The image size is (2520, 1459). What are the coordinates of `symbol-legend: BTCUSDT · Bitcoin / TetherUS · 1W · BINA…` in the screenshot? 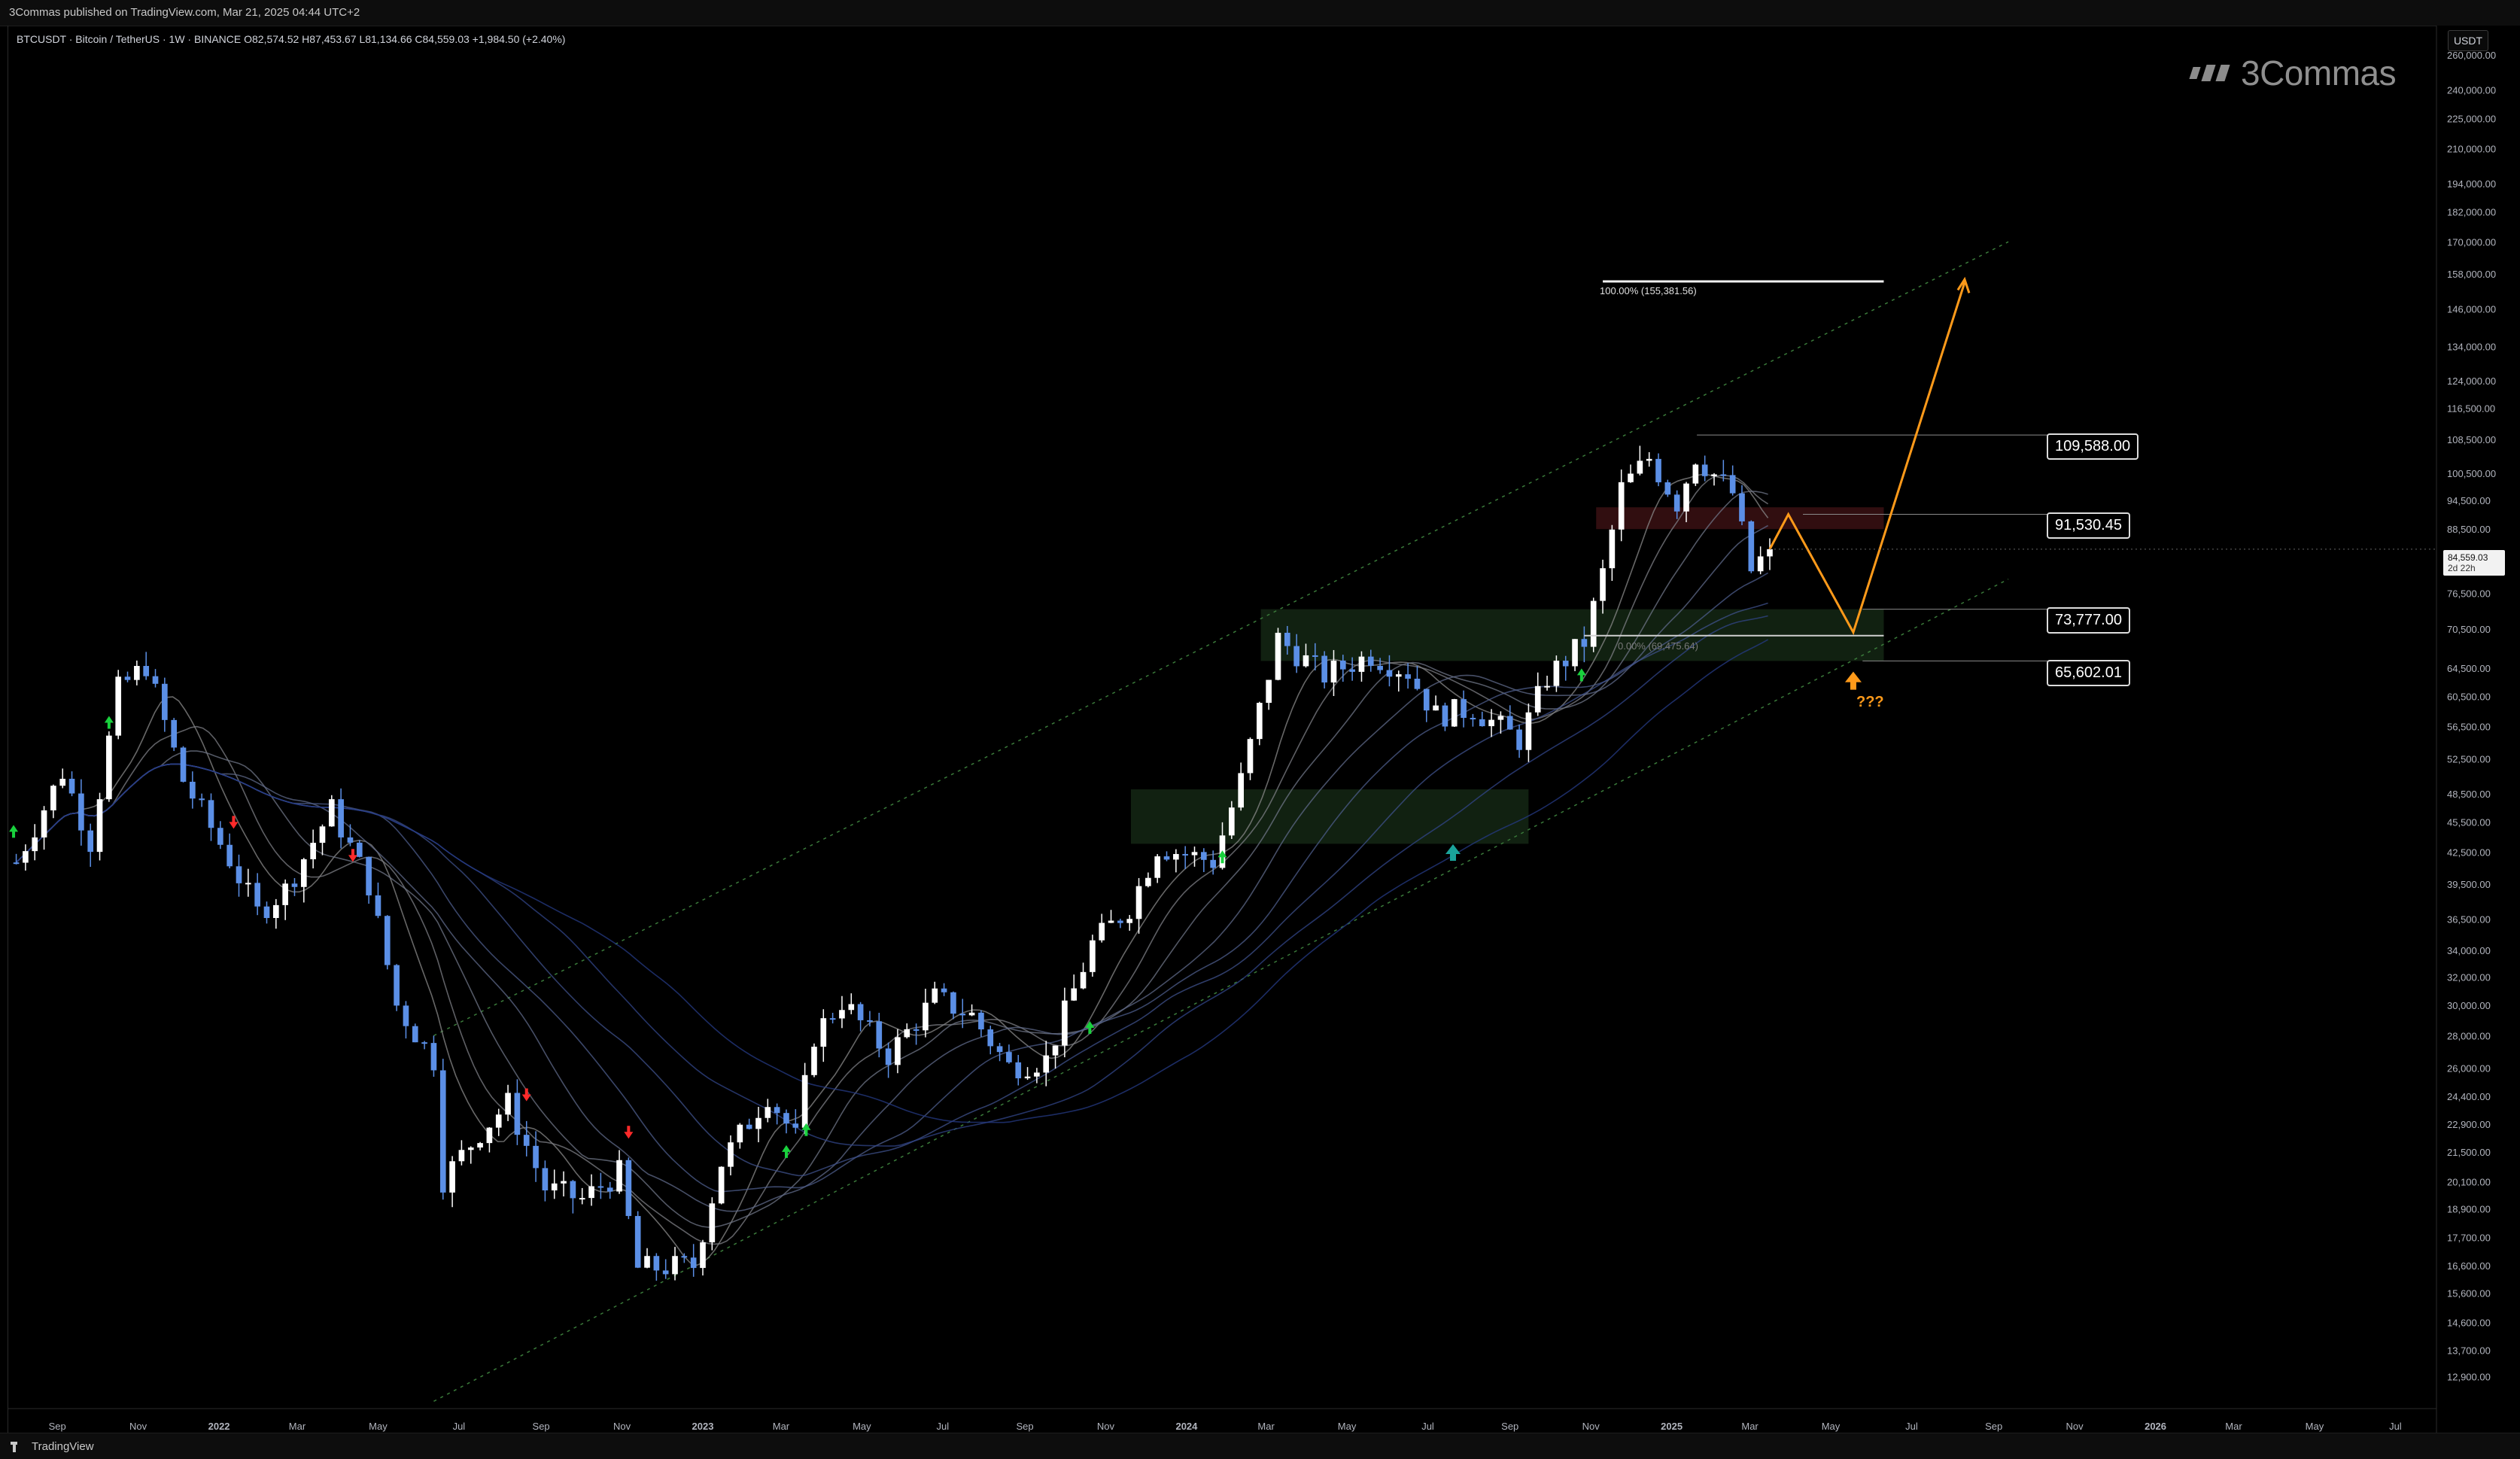 It's located at (291, 39).